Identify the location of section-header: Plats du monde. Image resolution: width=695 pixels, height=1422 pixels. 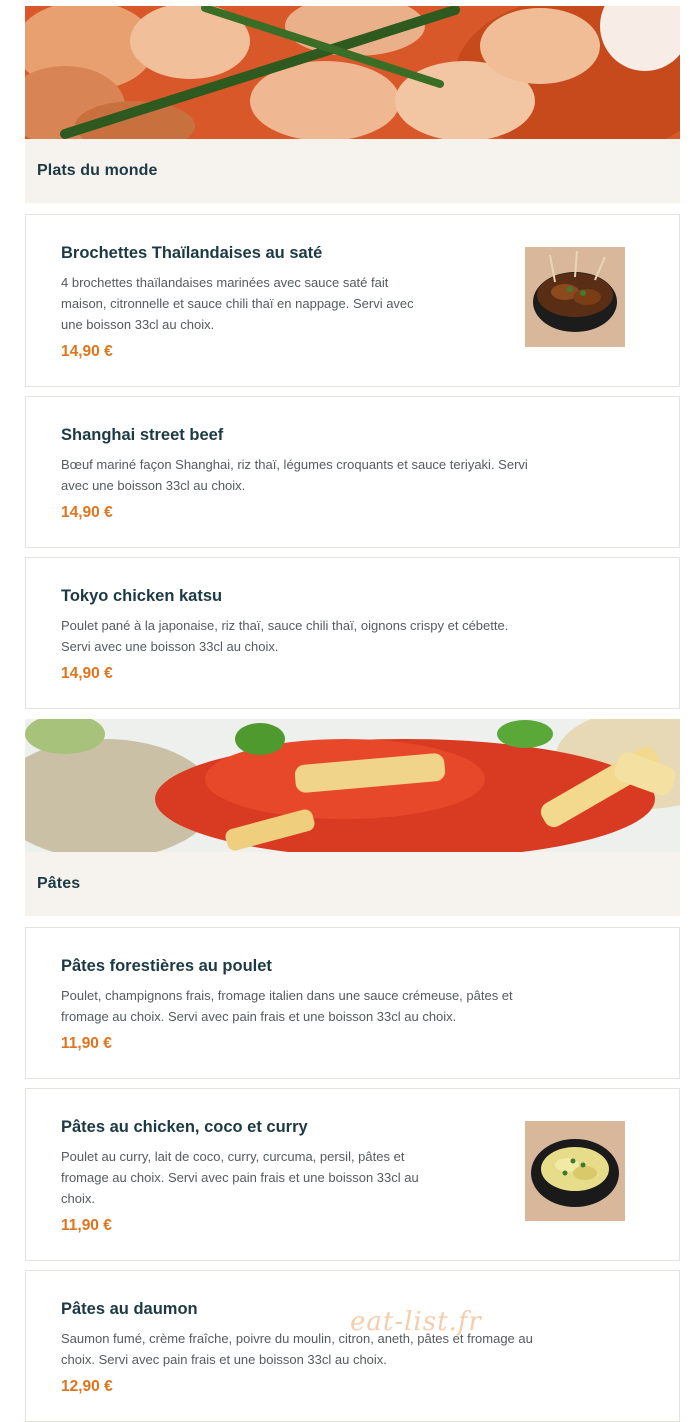
(352, 171).